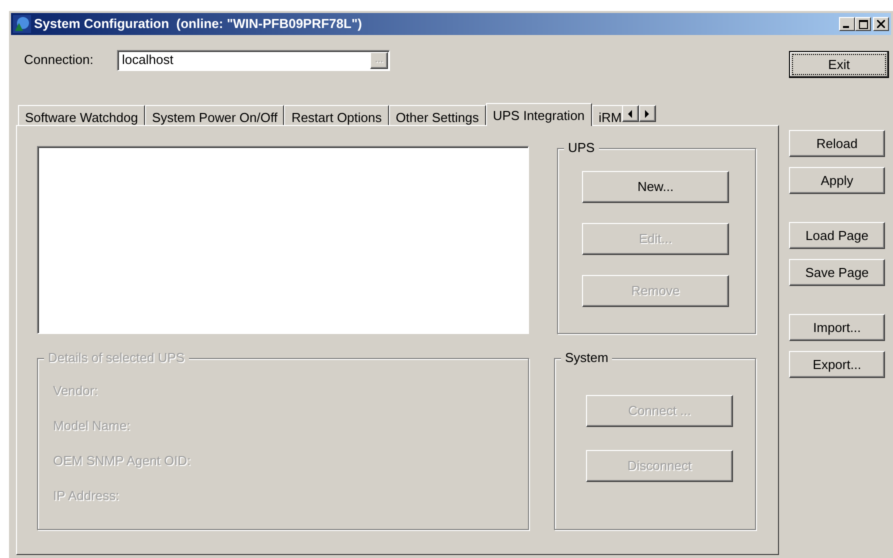 The image size is (893, 558). I want to click on window-title: System Configuration (online: "WIN-PFB09PRF78L"), so click(198, 24).